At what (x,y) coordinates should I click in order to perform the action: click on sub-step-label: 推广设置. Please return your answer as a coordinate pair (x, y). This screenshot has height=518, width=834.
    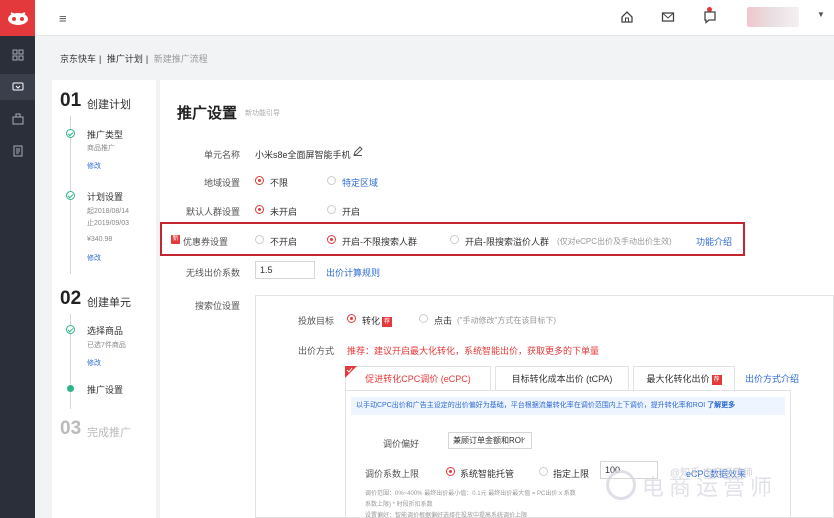
    Looking at the image, I should click on (105, 390).